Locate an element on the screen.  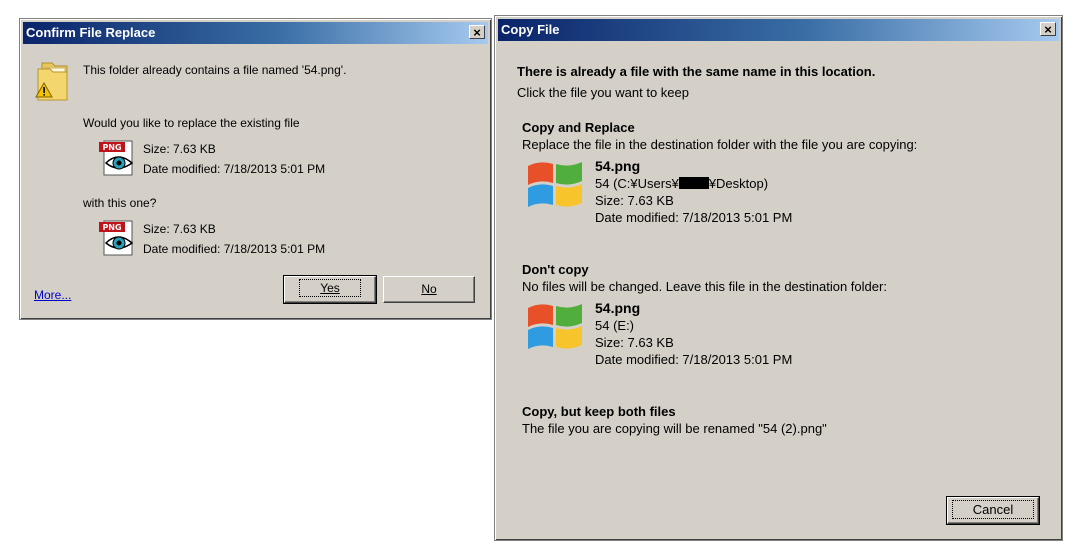
copy-dialog-close-button: × is located at coordinates (1048, 29).